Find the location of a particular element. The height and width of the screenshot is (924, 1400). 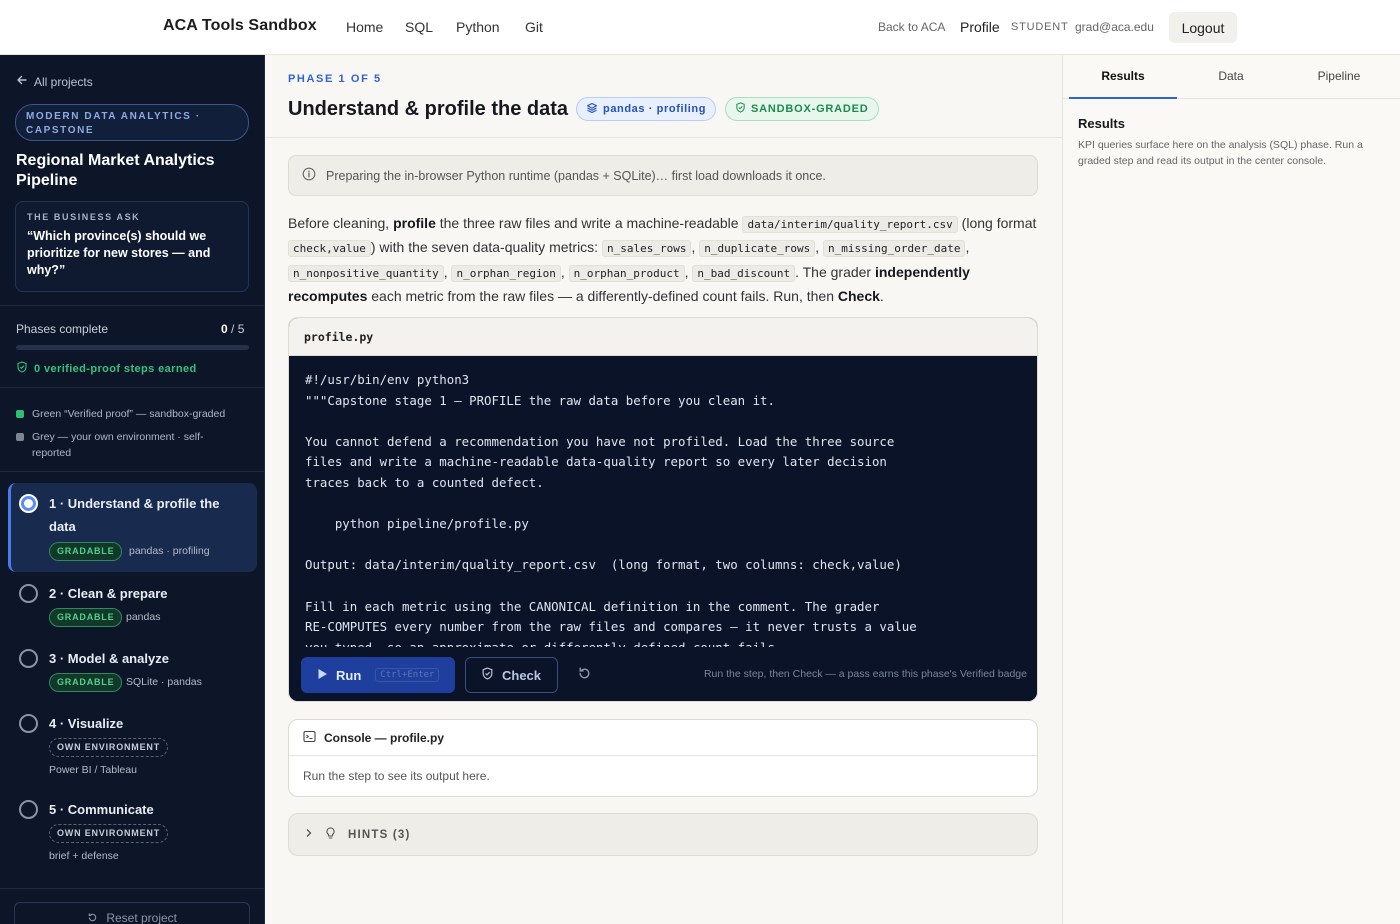

console-header: Console — profile.py is located at coordinates (663, 738).